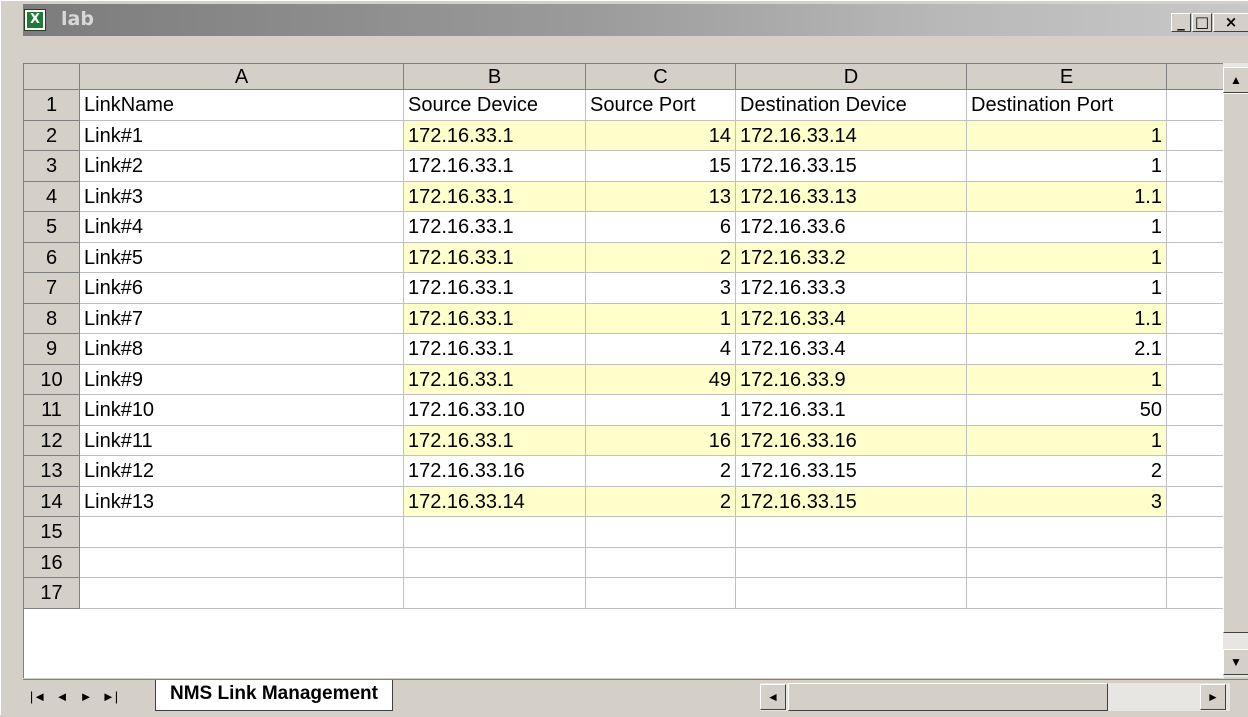  What do you see at coordinates (948, 697) in the screenshot?
I see `horizontal-scroll-thumb` at bounding box center [948, 697].